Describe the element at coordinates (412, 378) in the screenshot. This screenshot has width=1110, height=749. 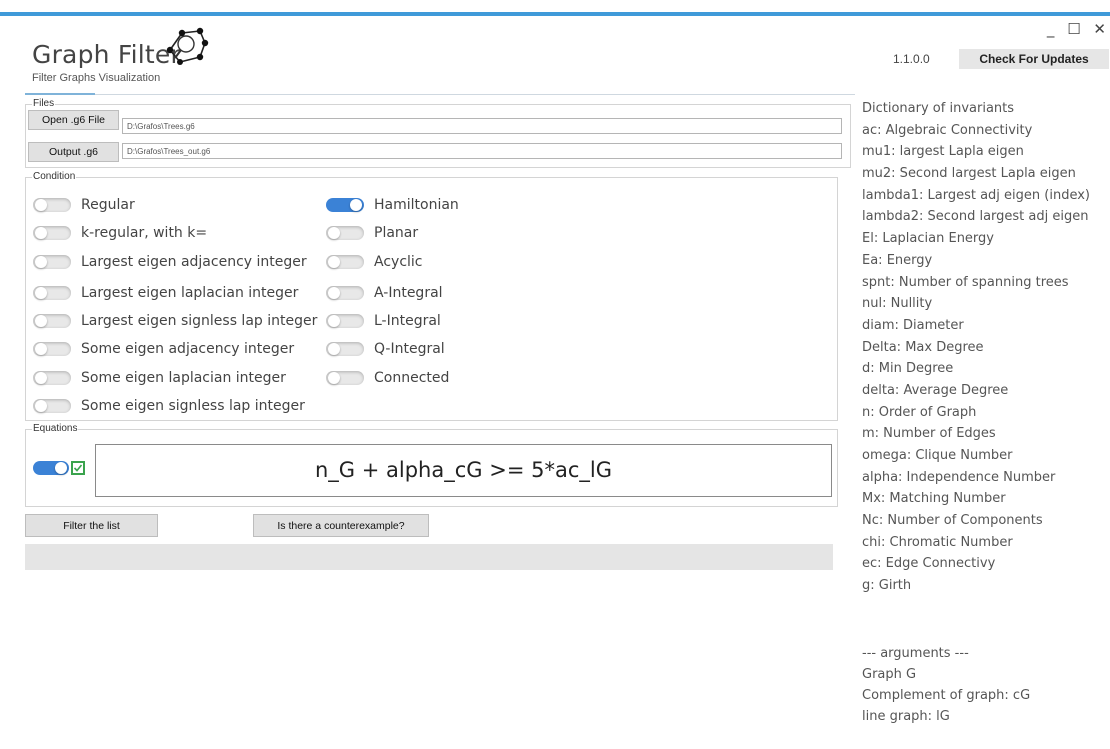
I see `condition-label: Connected` at that location.